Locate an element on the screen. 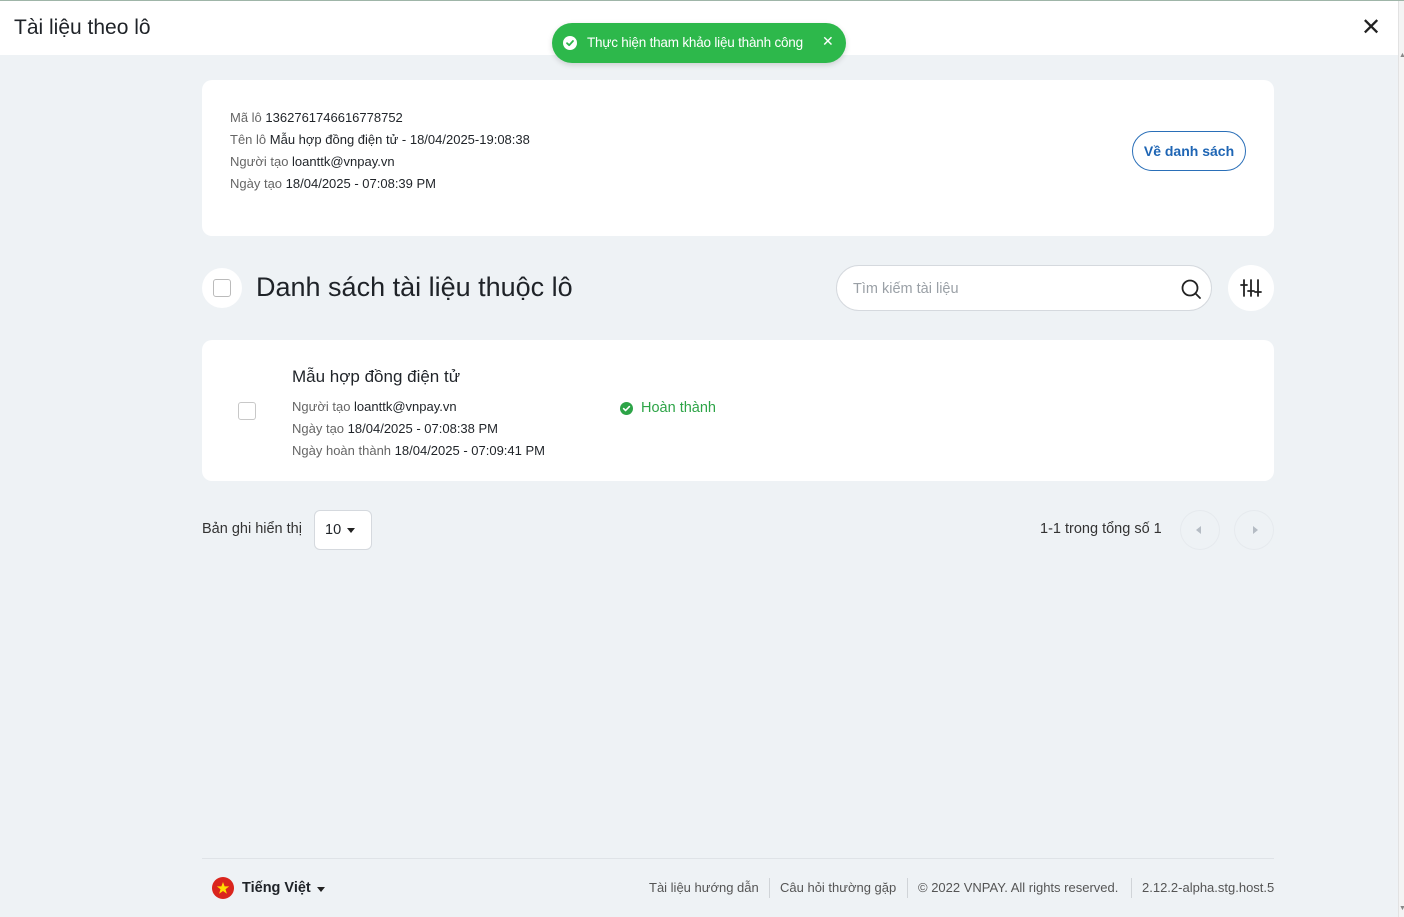  batch-code-row: Mã lô 1362761746616778752 is located at coordinates (316, 117).